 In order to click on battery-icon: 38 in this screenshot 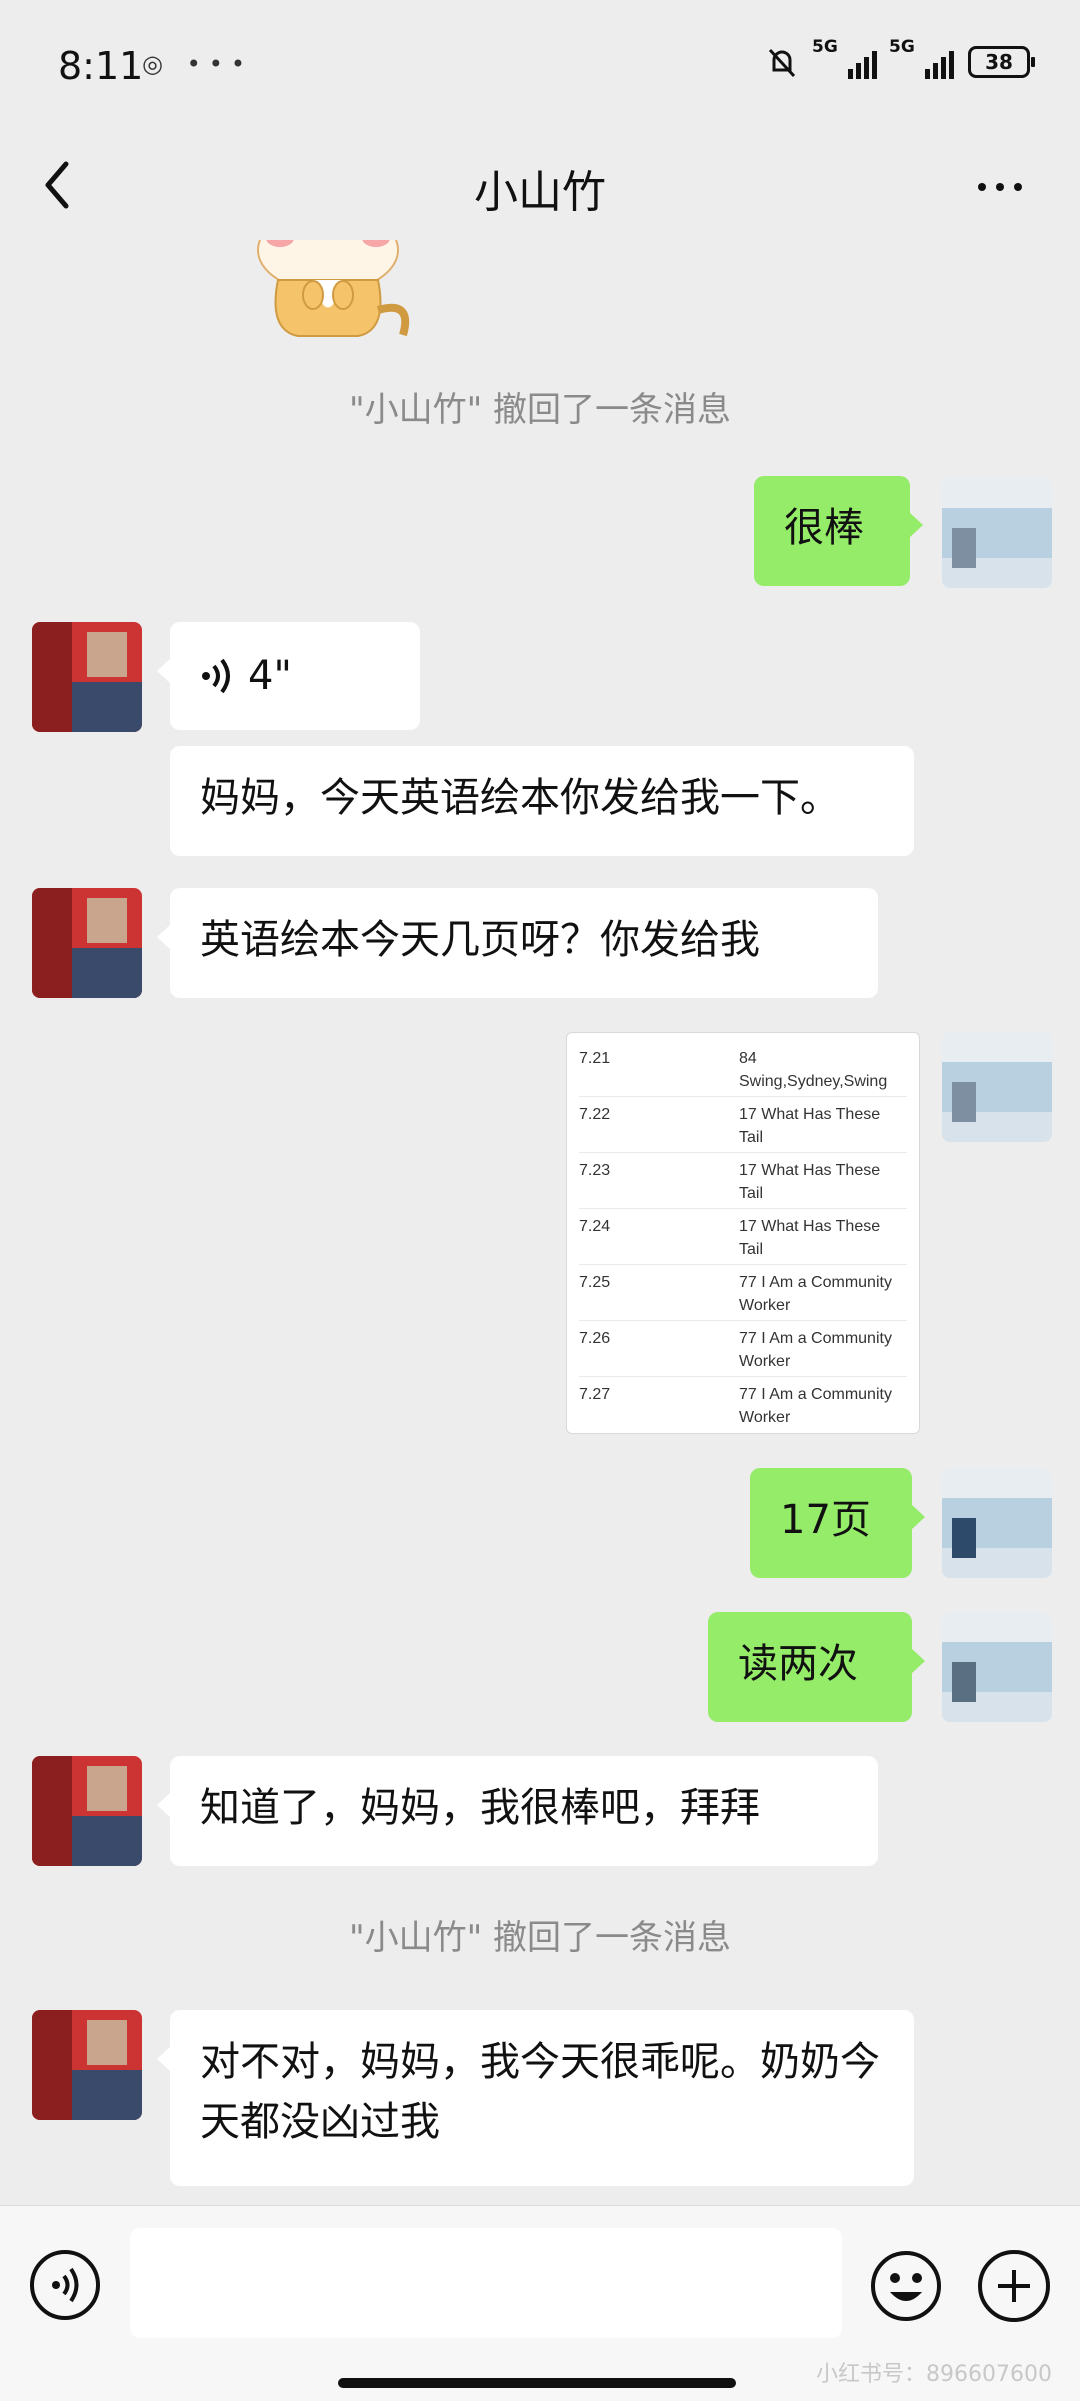, I will do `click(1001, 62)`.